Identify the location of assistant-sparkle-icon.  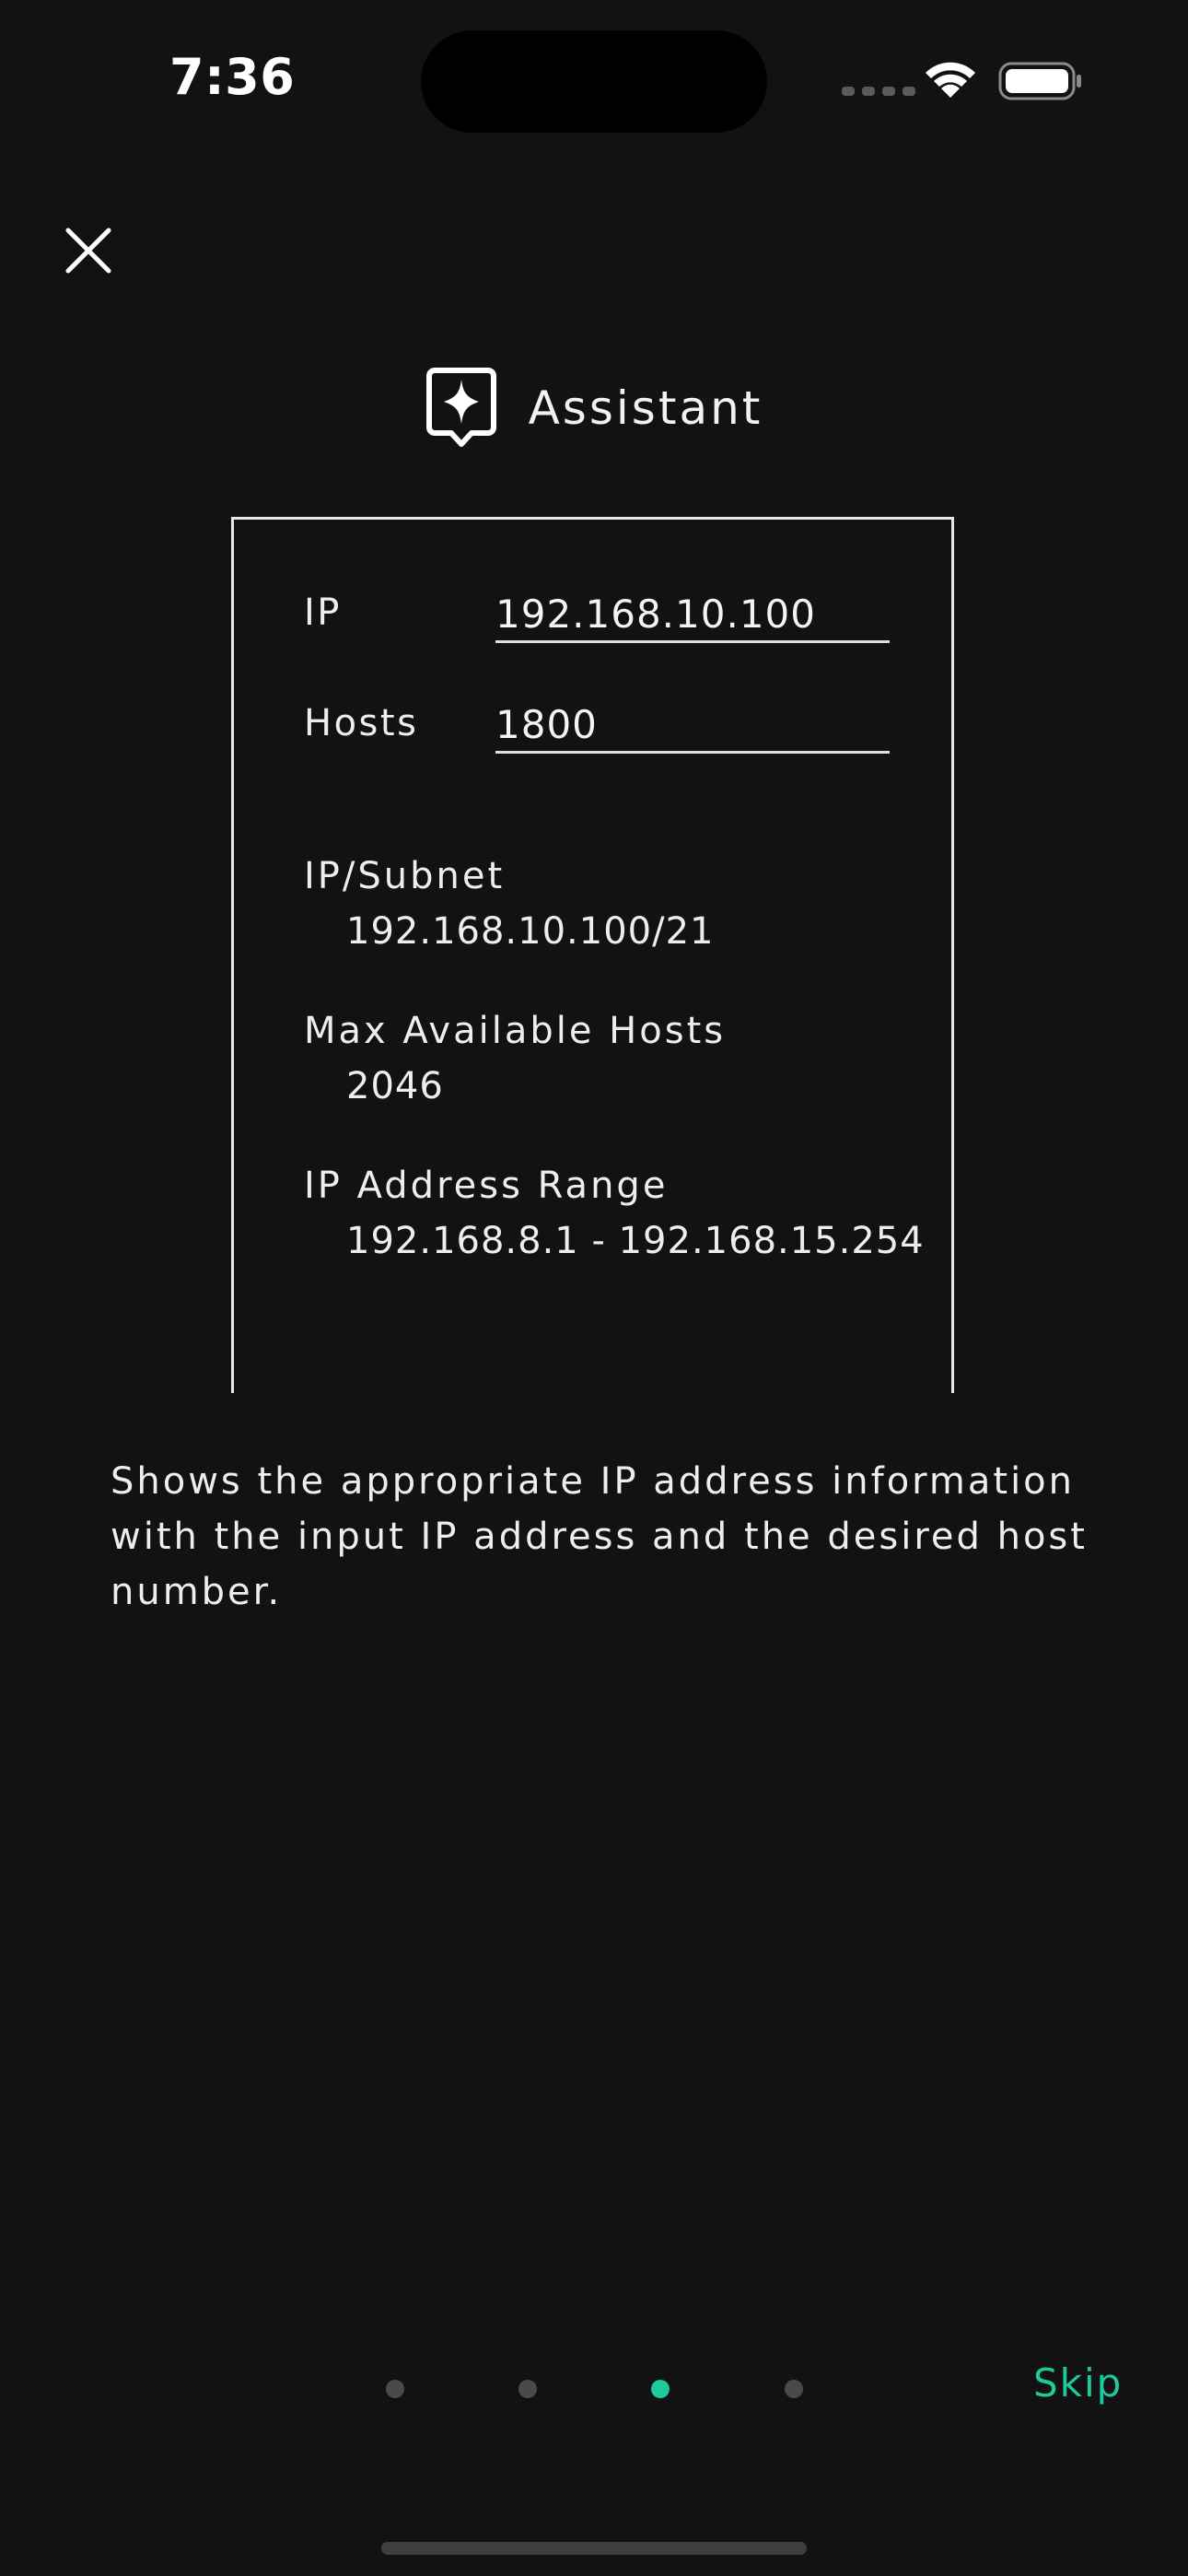
(460, 407).